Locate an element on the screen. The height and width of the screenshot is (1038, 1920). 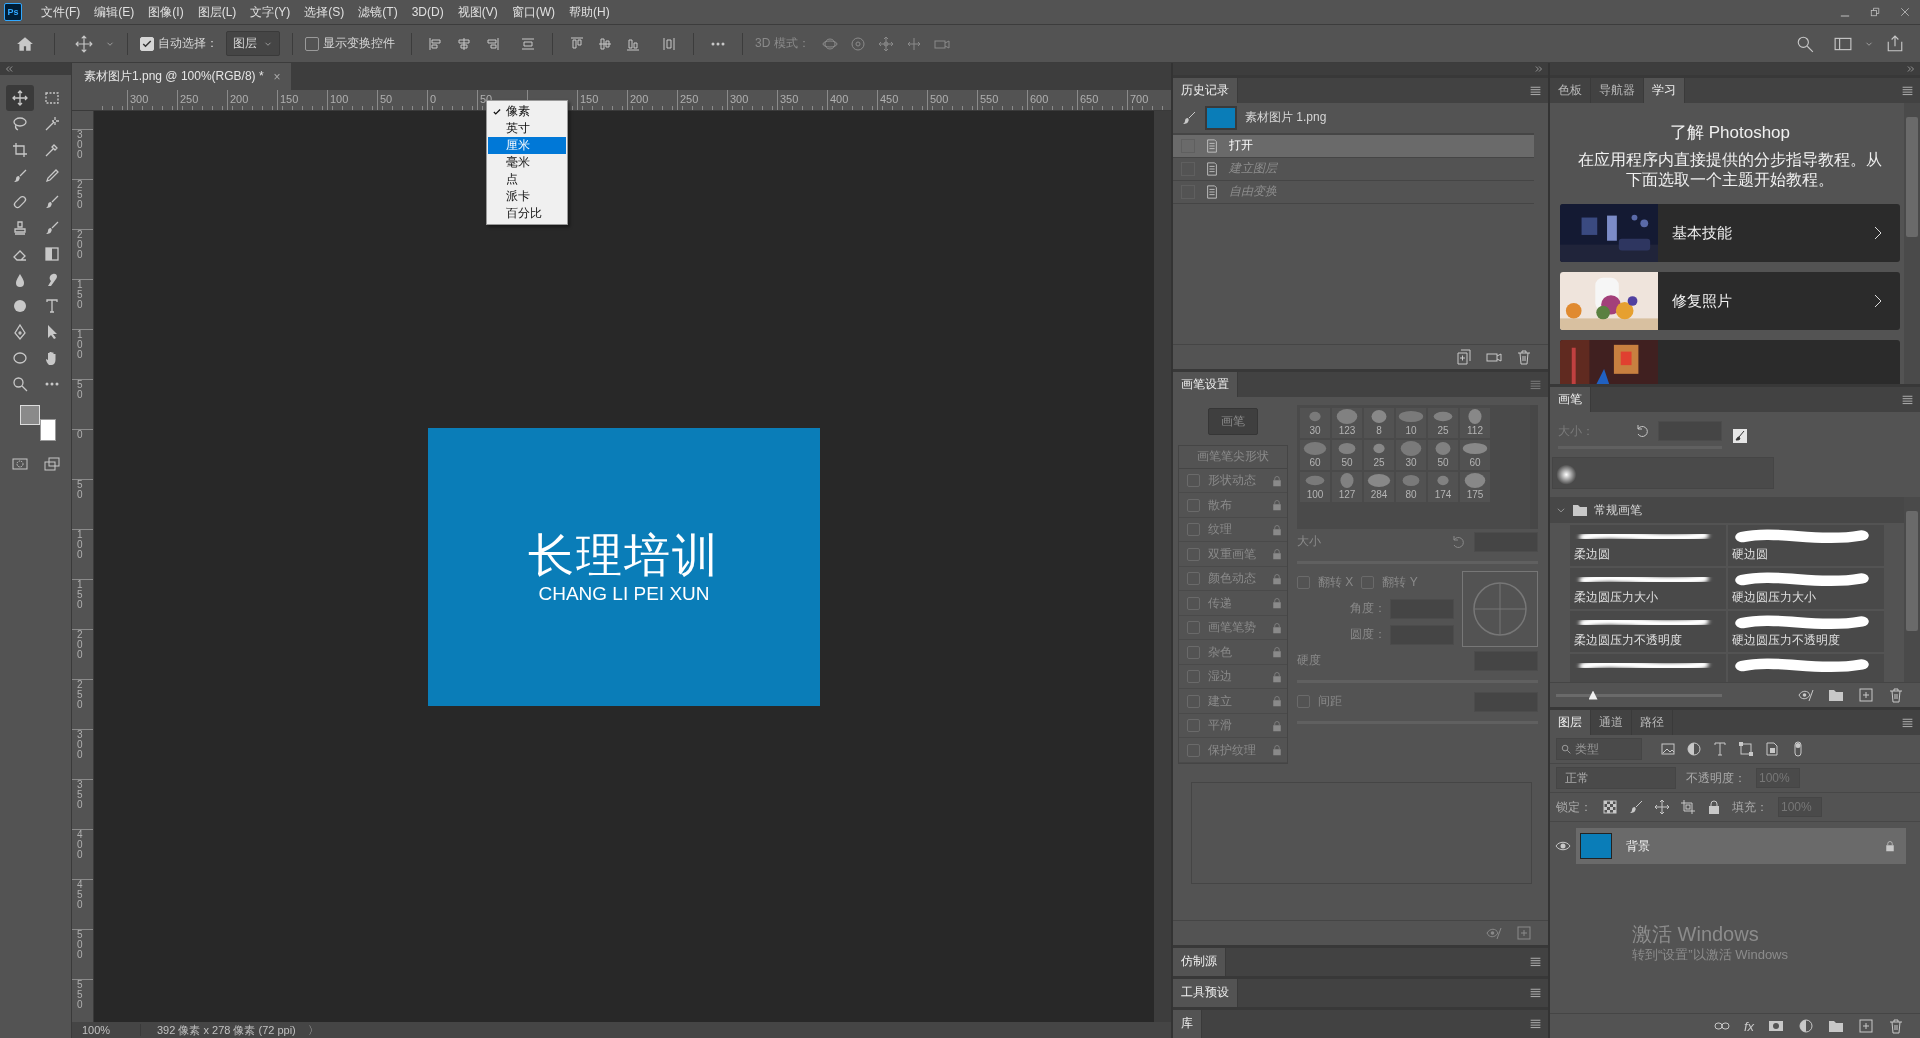
close-tab-icon: × is located at coordinates (277, 76).